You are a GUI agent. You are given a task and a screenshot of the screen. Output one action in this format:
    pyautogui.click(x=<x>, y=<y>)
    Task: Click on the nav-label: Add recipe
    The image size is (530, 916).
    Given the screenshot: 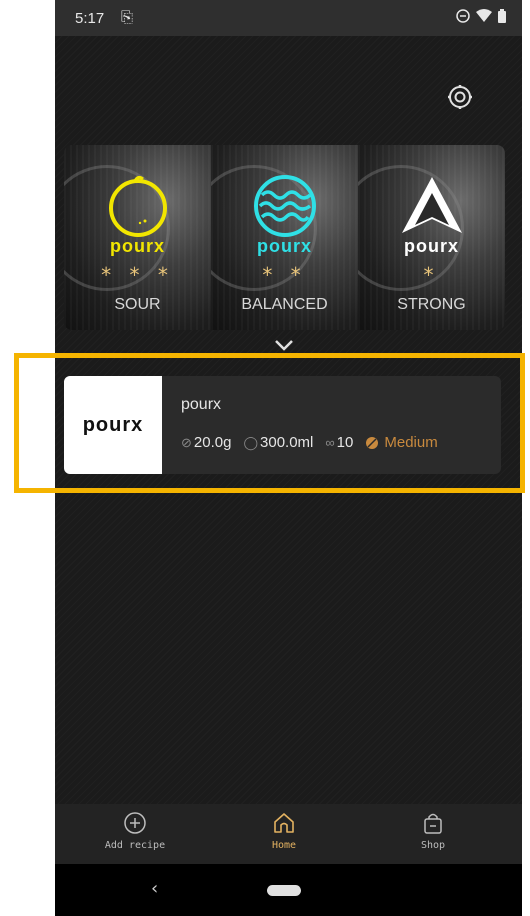 What is the action you would take?
    pyautogui.click(x=135, y=845)
    